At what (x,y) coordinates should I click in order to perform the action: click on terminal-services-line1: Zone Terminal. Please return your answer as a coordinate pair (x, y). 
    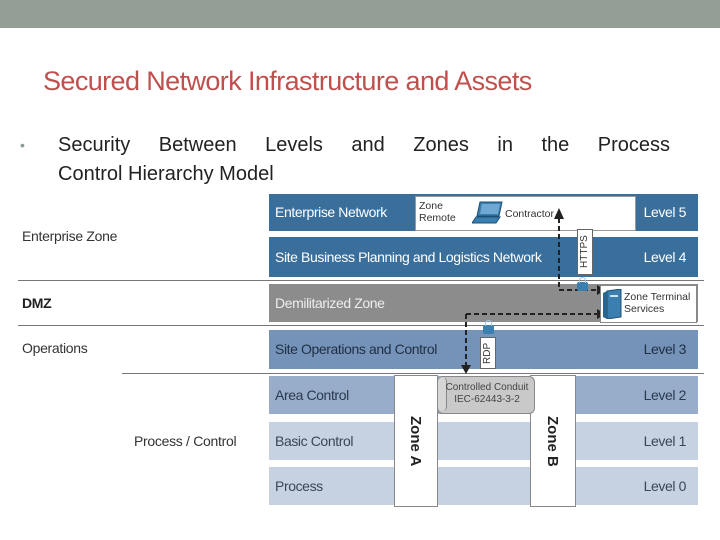
    Looking at the image, I should click on (657, 297).